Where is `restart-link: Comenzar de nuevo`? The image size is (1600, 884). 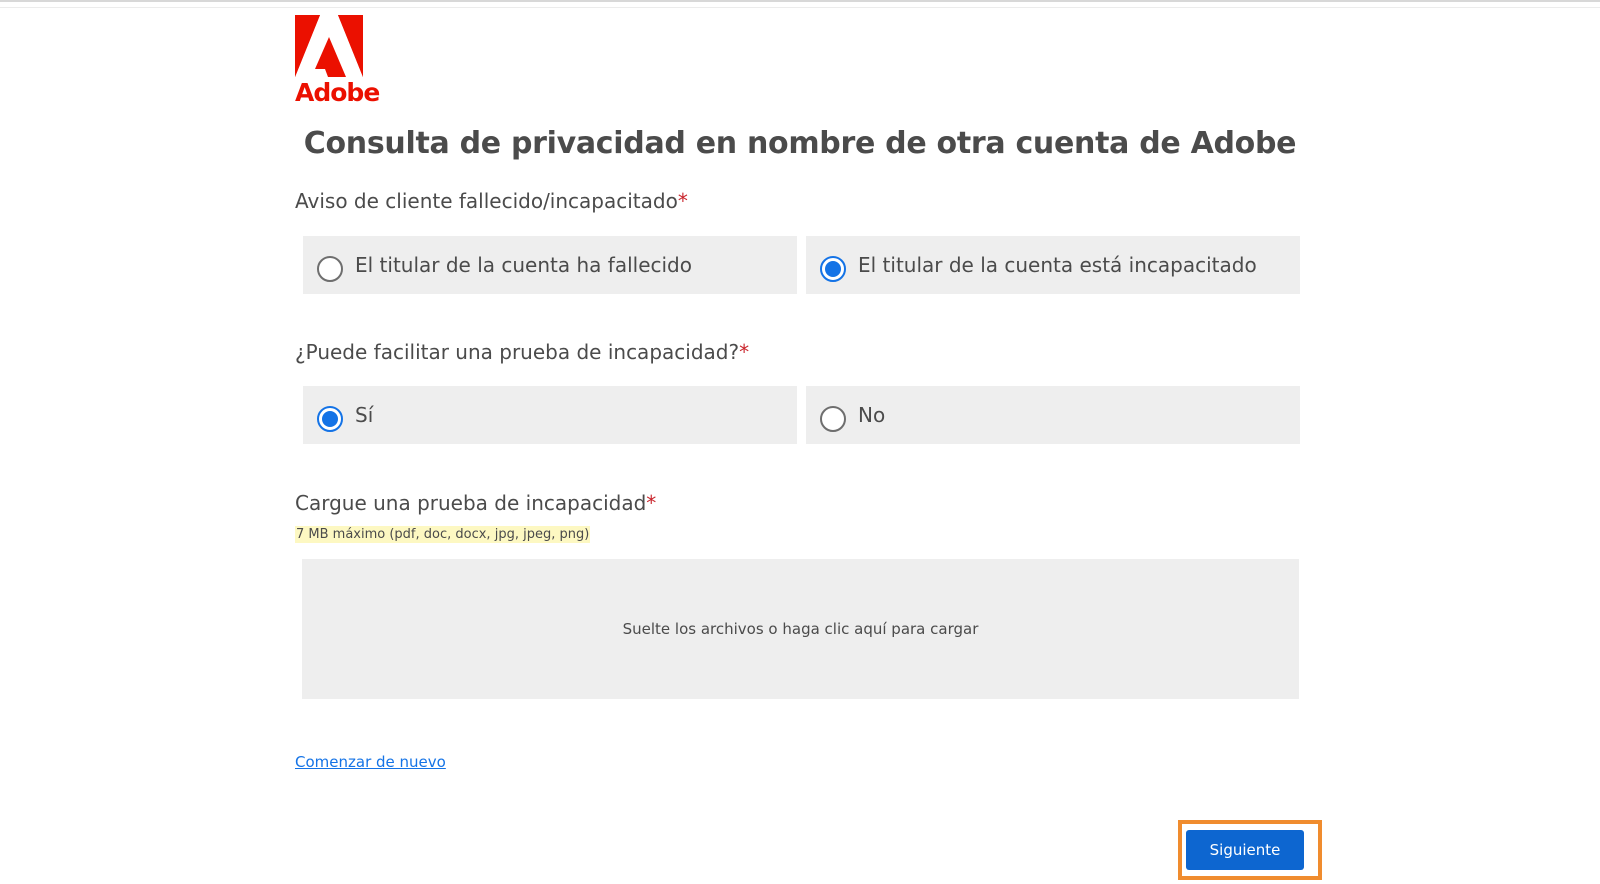
restart-link: Comenzar de nuevo is located at coordinates (370, 762).